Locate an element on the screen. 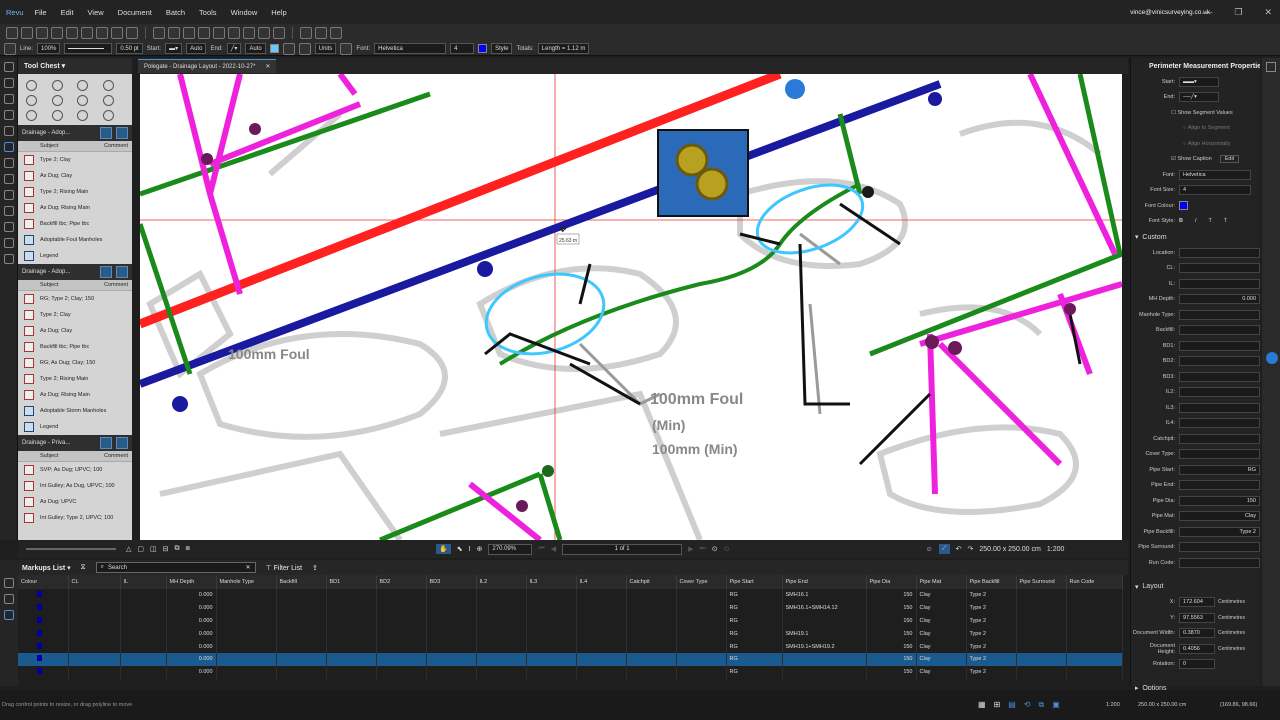 The width and height of the screenshot is (1280, 720). spaces-icon is located at coordinates (9, 211).